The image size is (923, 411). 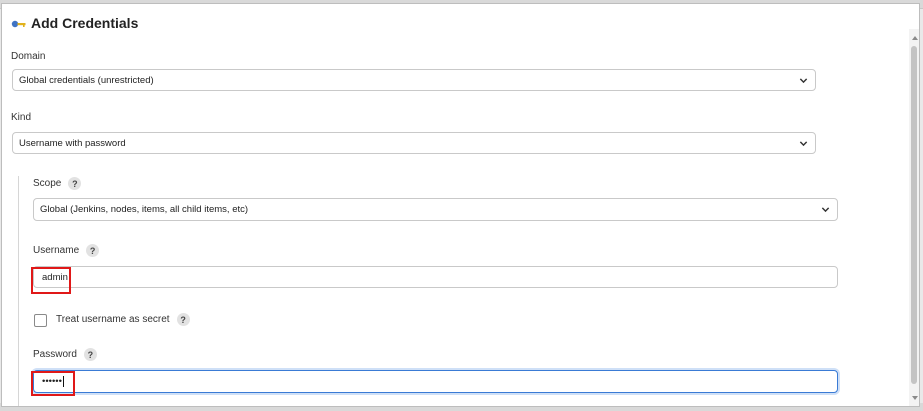 I want to click on dialog-header: Add Credentials, so click(x=74, y=23).